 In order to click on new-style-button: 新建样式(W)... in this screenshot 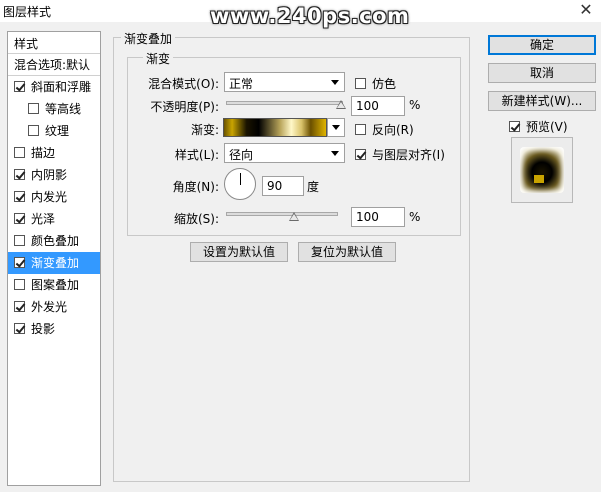, I will do `click(542, 101)`.